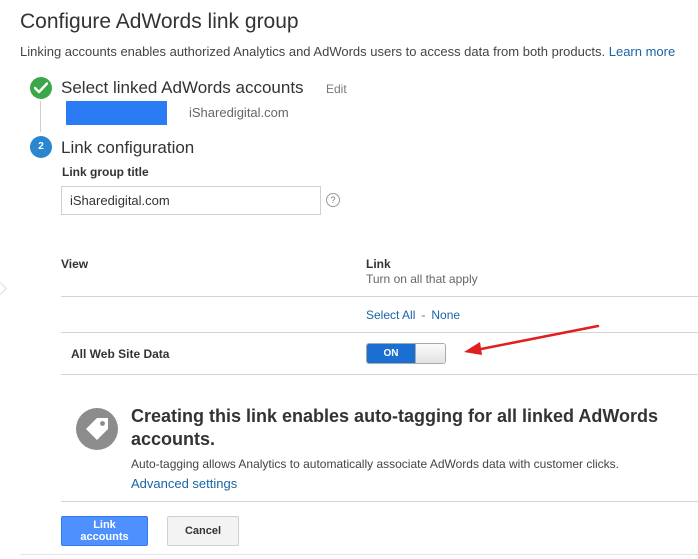  What do you see at coordinates (391, 353) in the screenshot?
I see `toggle-on-label: ON` at bounding box center [391, 353].